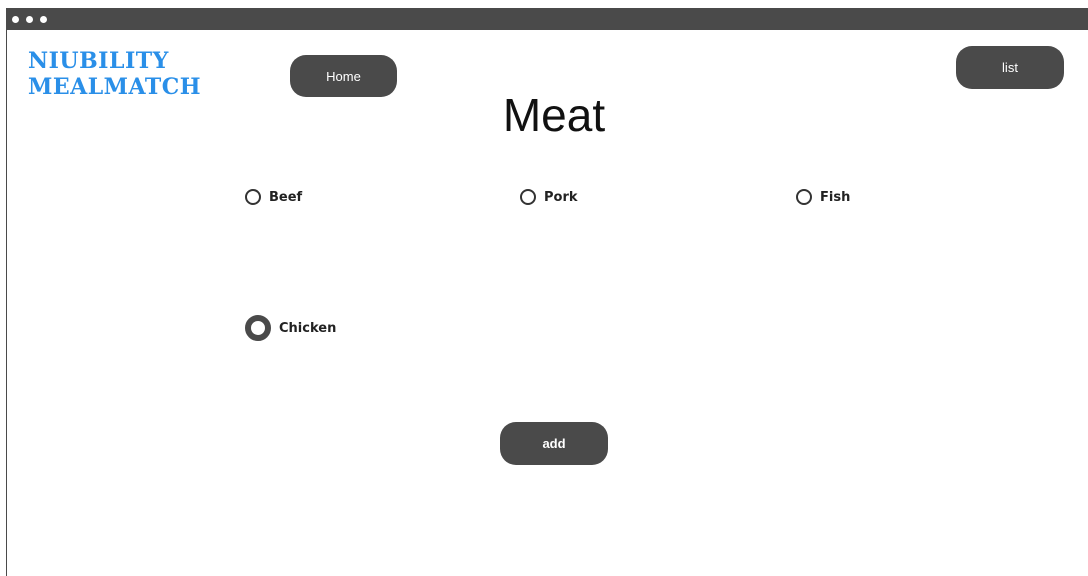  I want to click on radio-label-fish: Fish, so click(835, 197).